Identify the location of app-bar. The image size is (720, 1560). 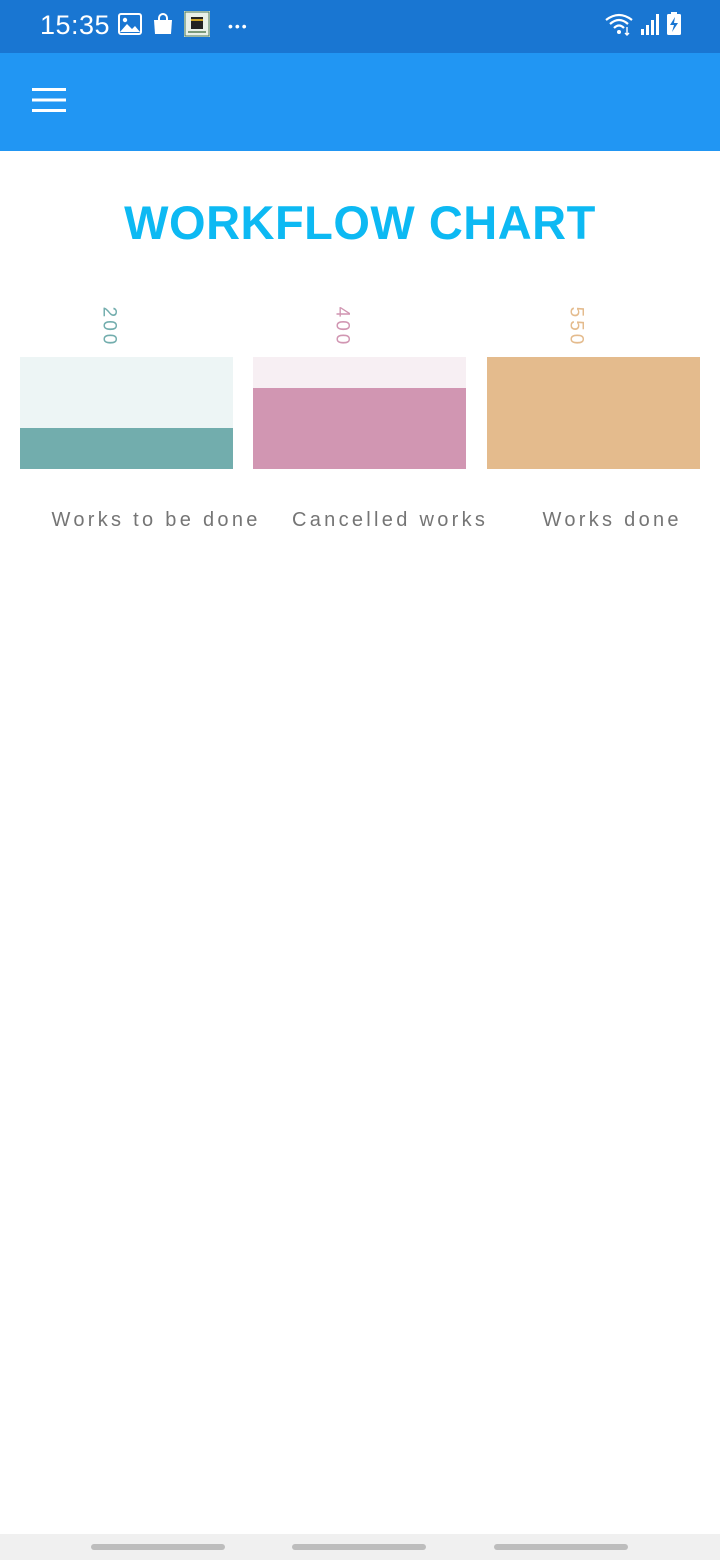
(360, 102).